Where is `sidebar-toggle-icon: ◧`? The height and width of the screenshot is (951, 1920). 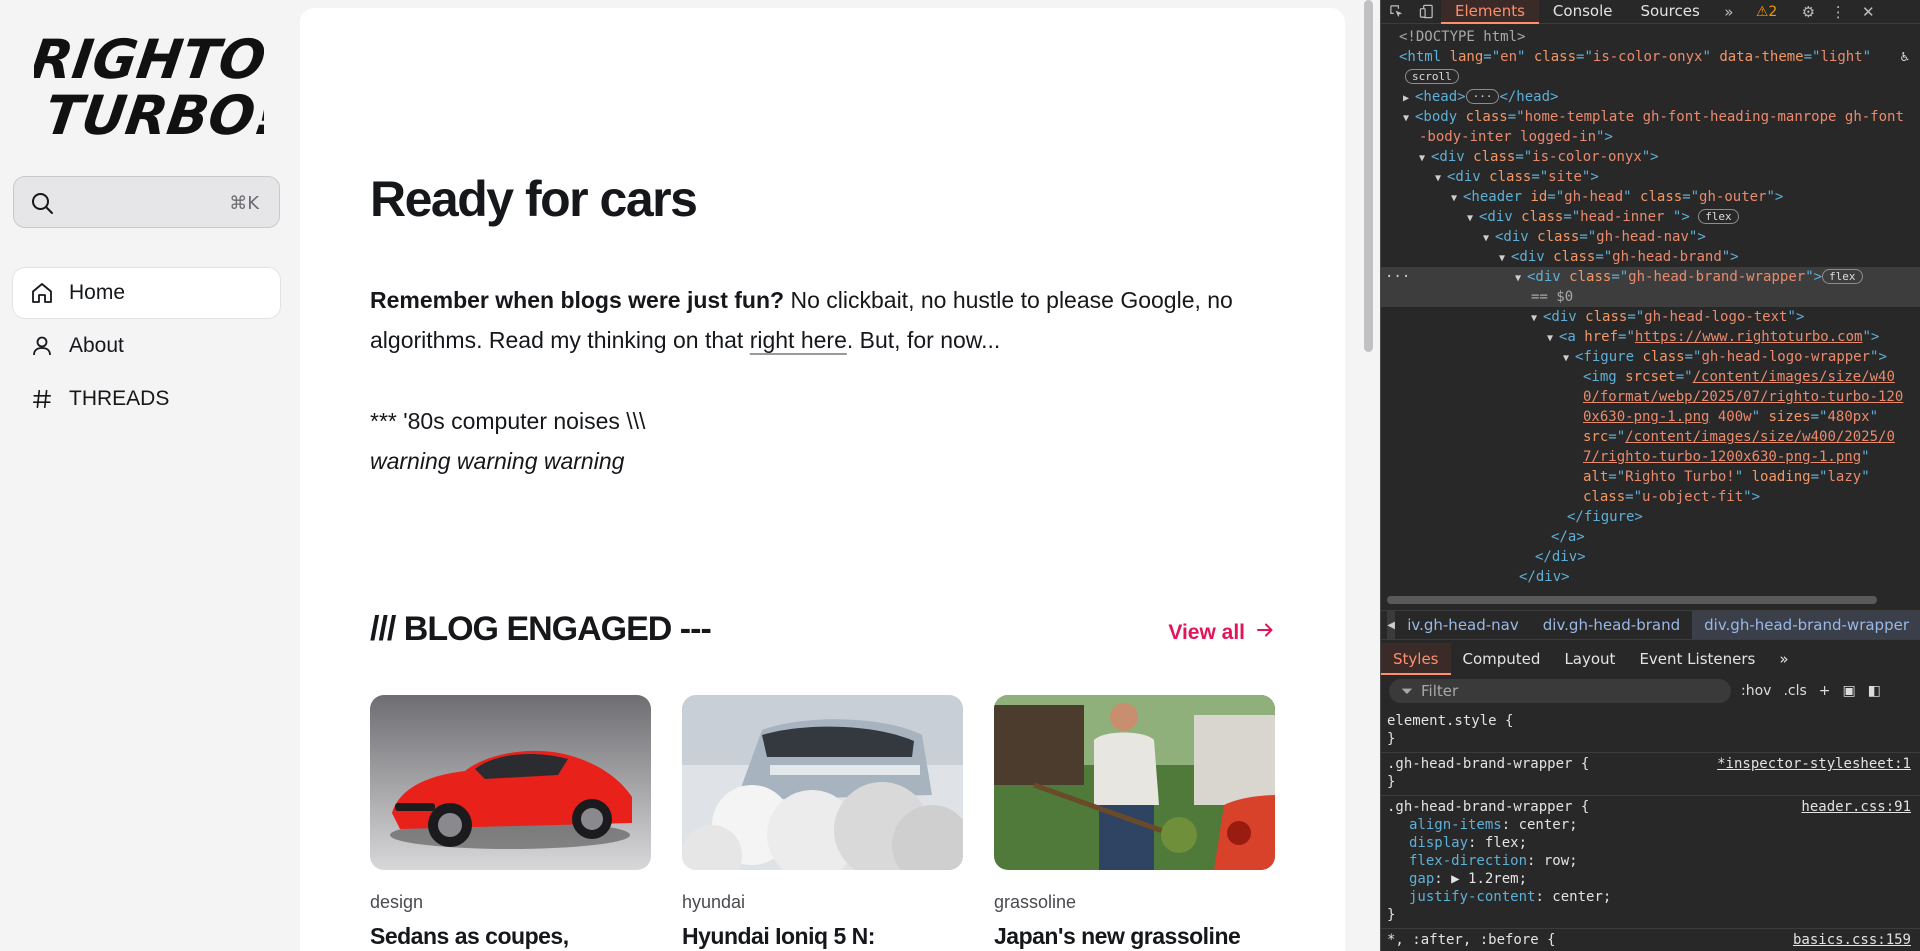
sidebar-toggle-icon: ◧ is located at coordinates (1874, 691).